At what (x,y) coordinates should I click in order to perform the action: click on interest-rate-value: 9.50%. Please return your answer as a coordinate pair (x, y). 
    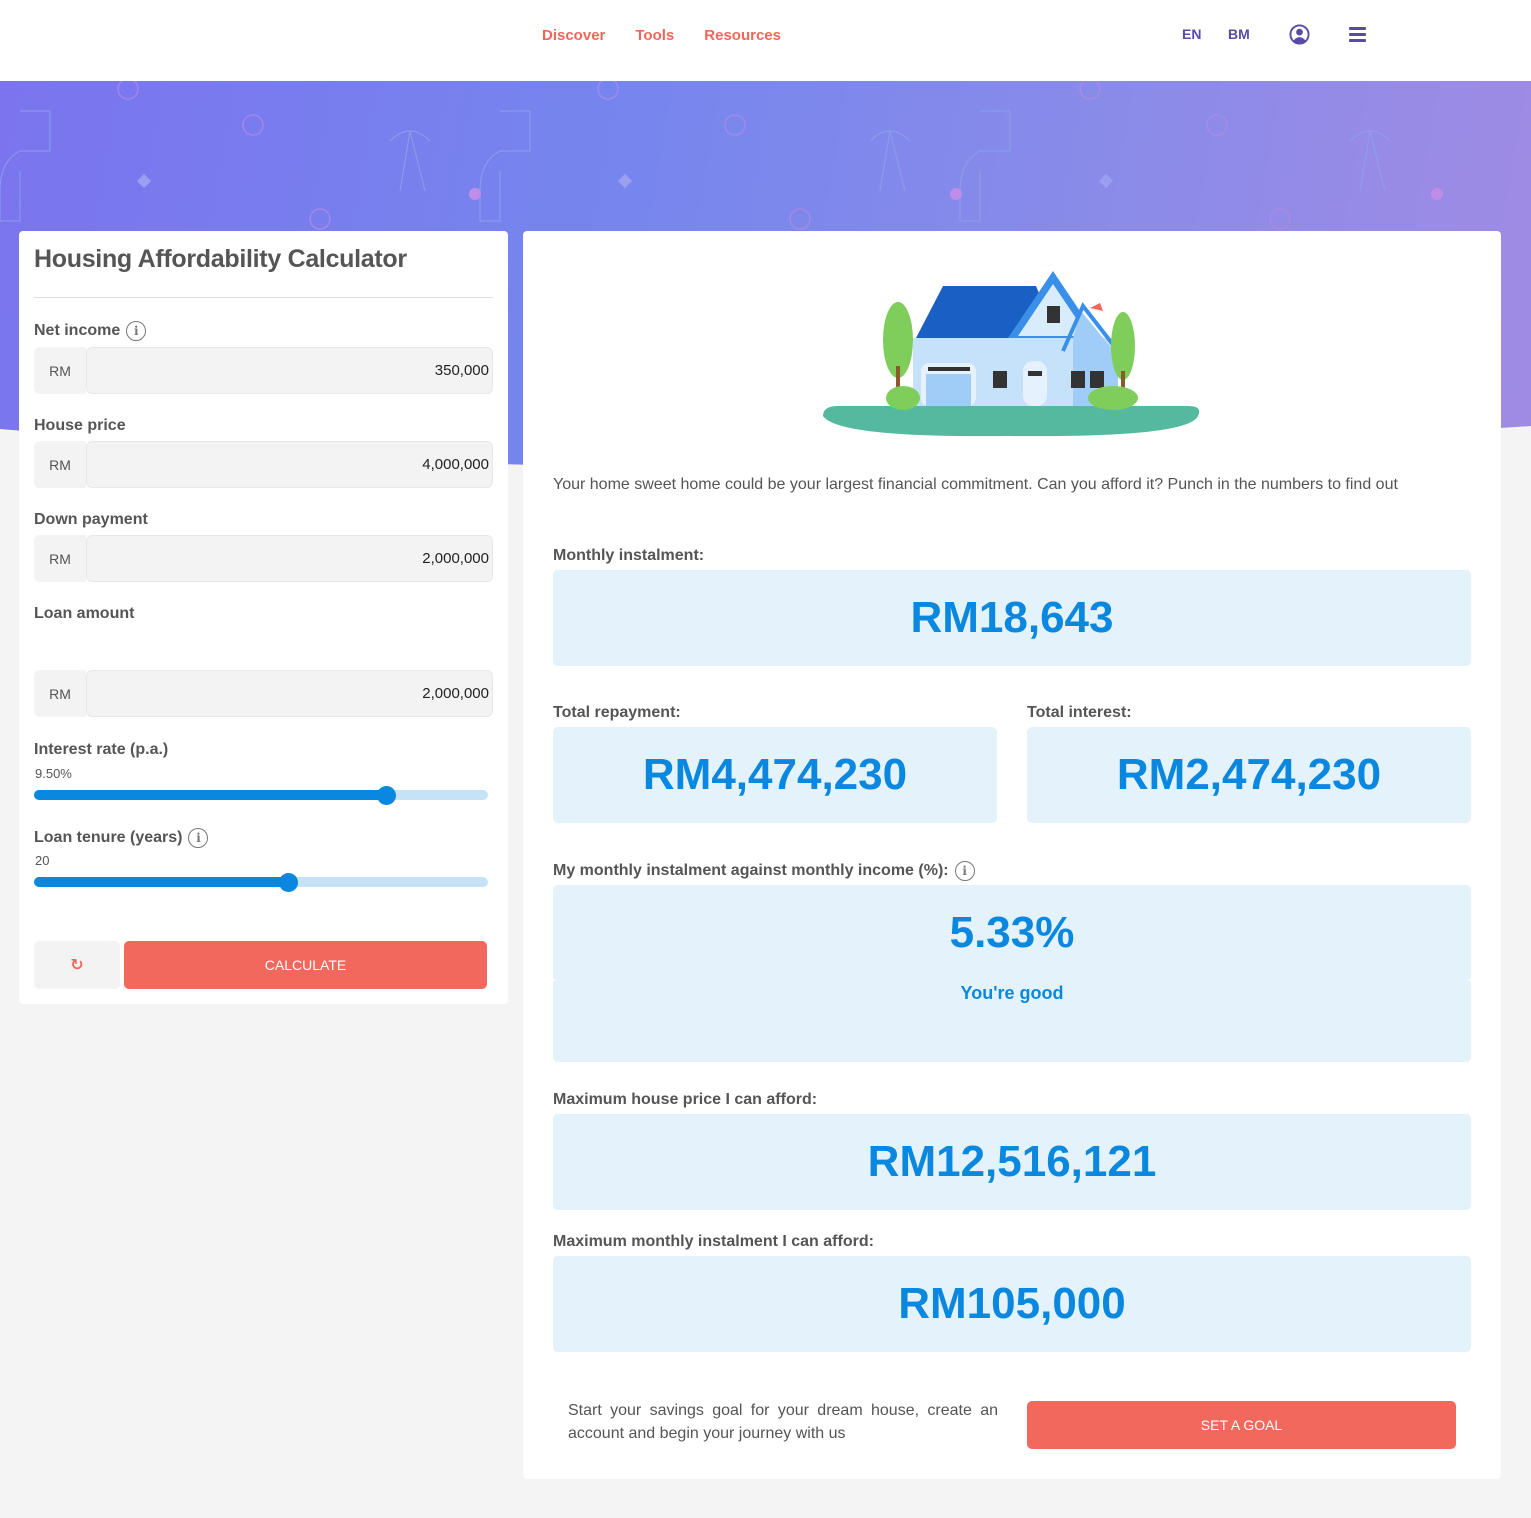
    Looking at the image, I should click on (53, 773).